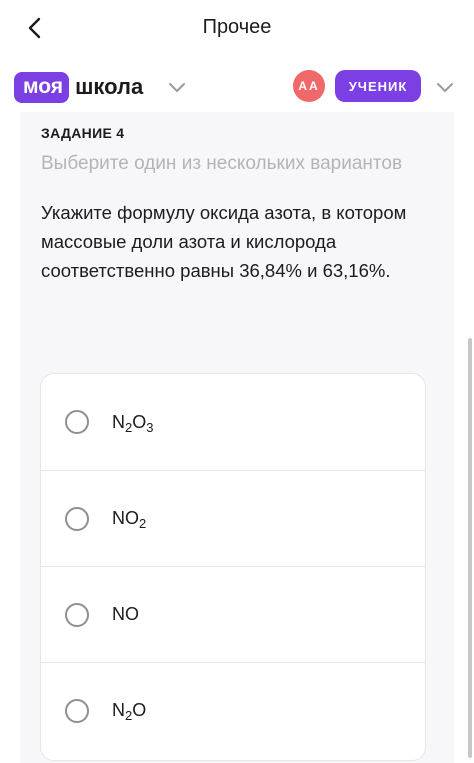  I want to click on answer-option: NO, so click(233, 614).